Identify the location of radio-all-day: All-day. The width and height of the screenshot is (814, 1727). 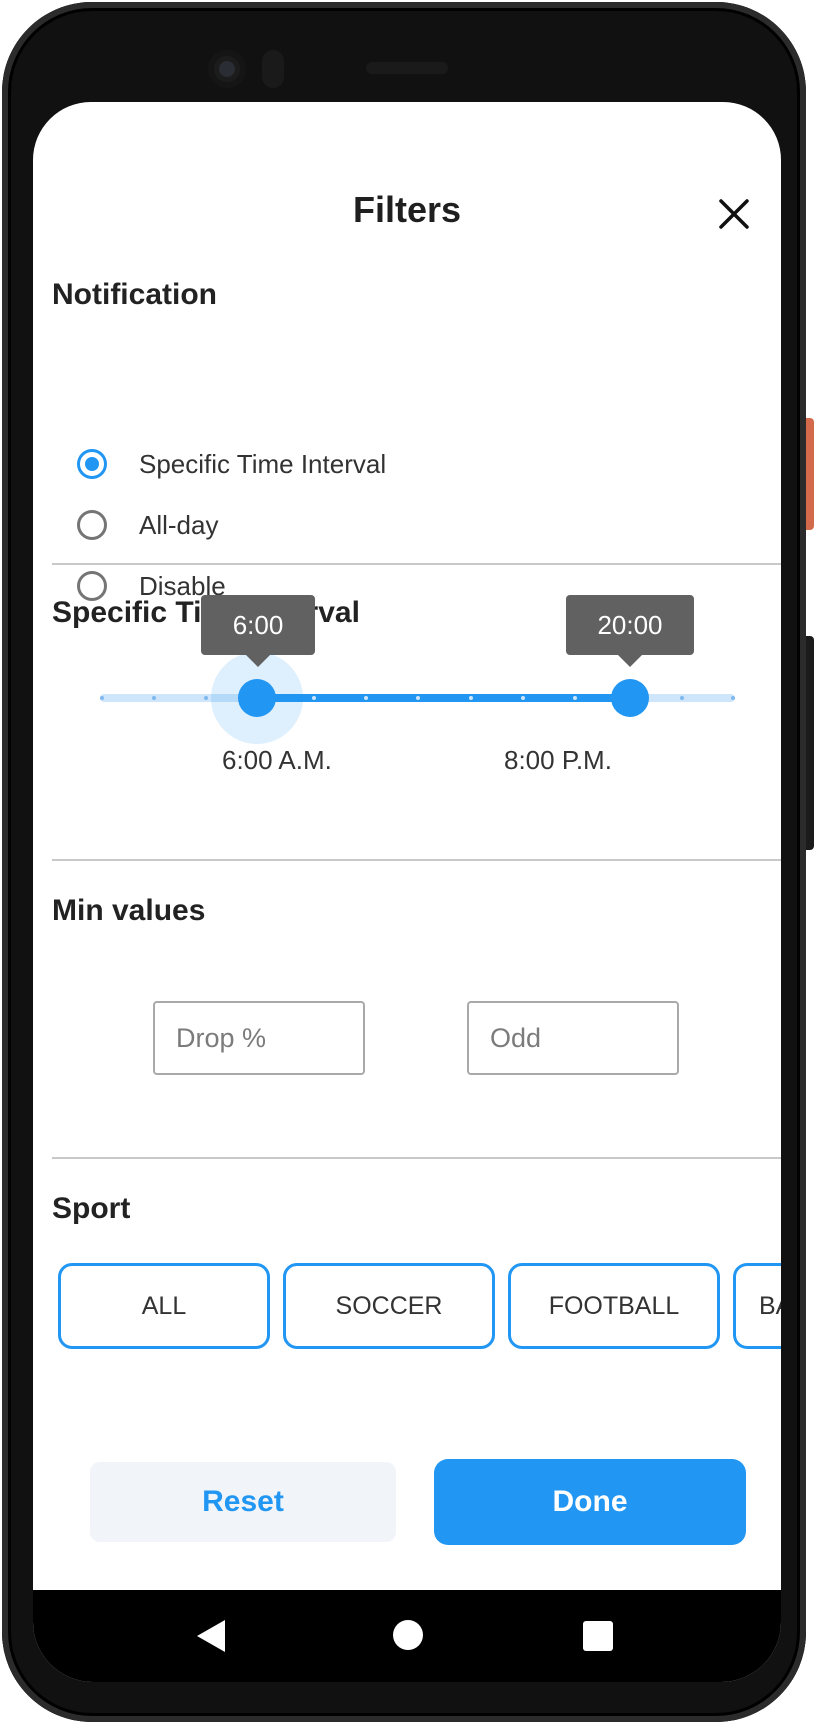
(317, 525).